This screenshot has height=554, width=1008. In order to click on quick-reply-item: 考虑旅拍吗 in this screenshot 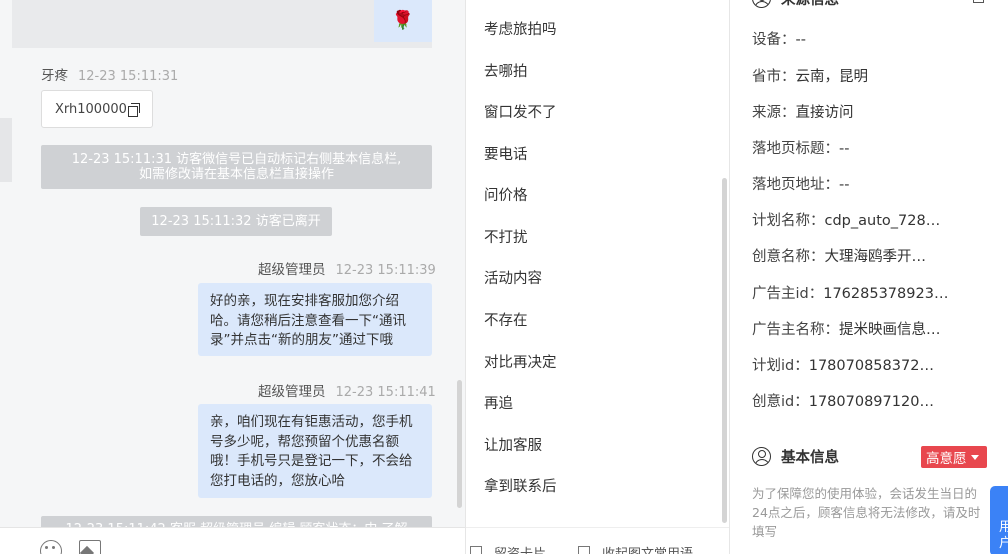, I will do `click(520, 28)`.